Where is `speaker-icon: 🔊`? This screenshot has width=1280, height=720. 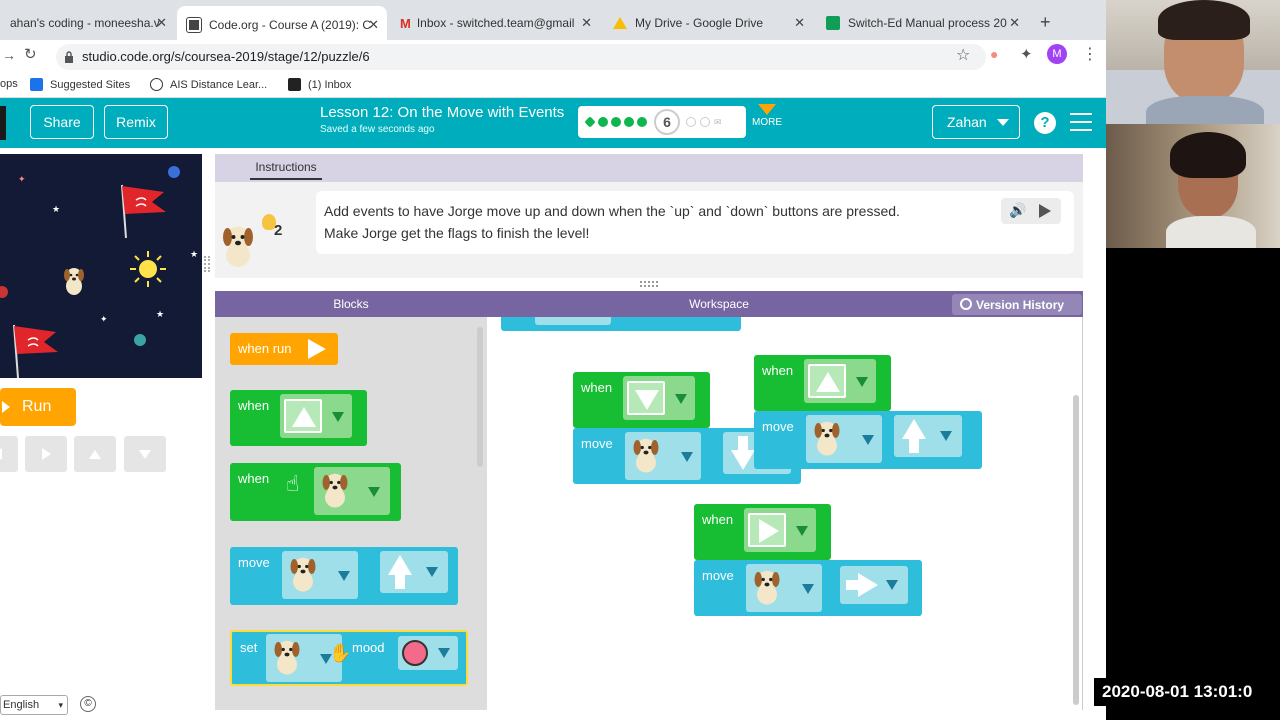
speaker-icon: 🔊 is located at coordinates (1017, 210).